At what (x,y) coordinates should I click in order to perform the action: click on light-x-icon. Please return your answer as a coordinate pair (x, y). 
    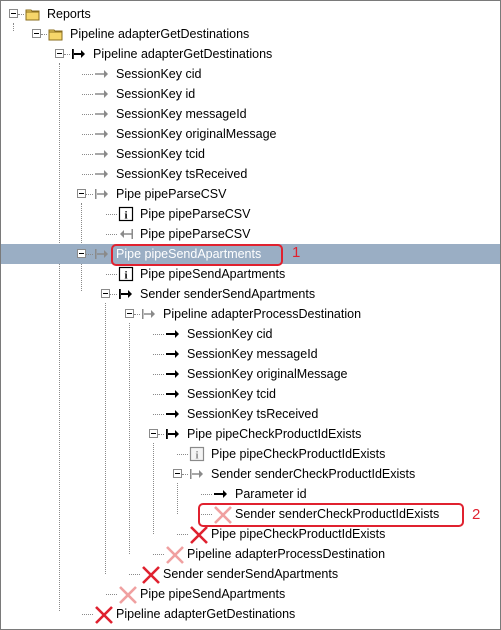
    Looking at the image, I should click on (174, 555).